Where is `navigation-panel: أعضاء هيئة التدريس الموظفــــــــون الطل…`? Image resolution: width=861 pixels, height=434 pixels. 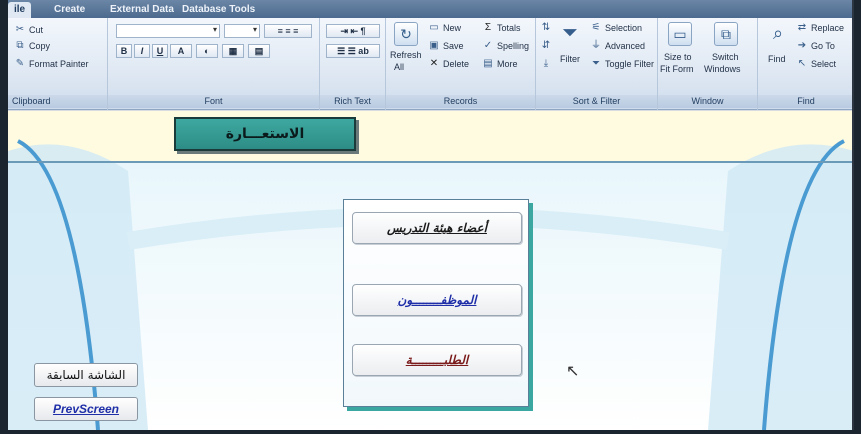
navigation-panel: أعضاء هيئة التدريس الموظفــــــــون الطل… is located at coordinates (436, 303).